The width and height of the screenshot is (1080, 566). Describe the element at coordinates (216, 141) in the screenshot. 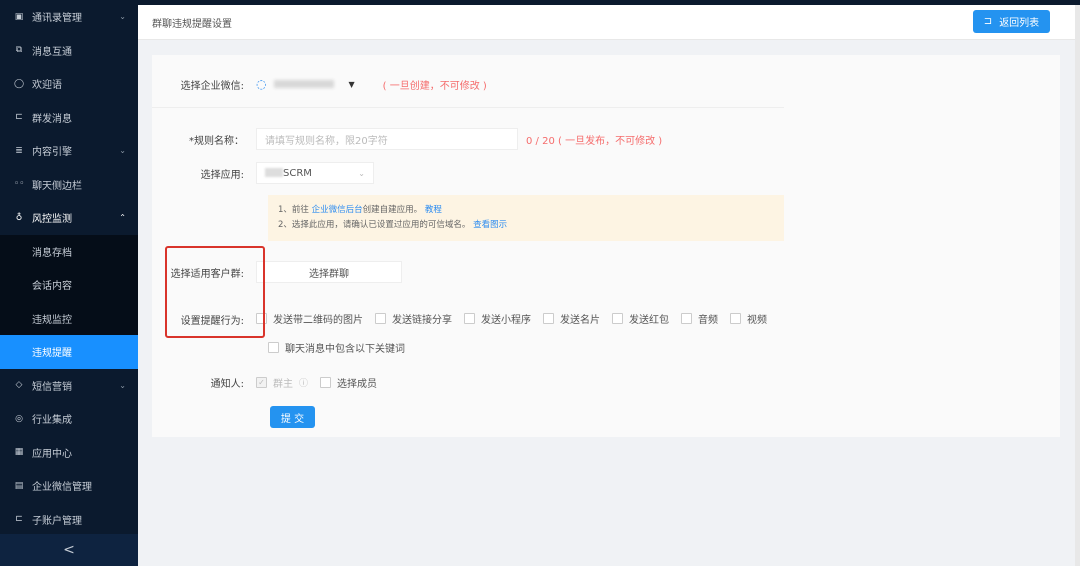

I see `rule-name-label: *规则名称：` at that location.